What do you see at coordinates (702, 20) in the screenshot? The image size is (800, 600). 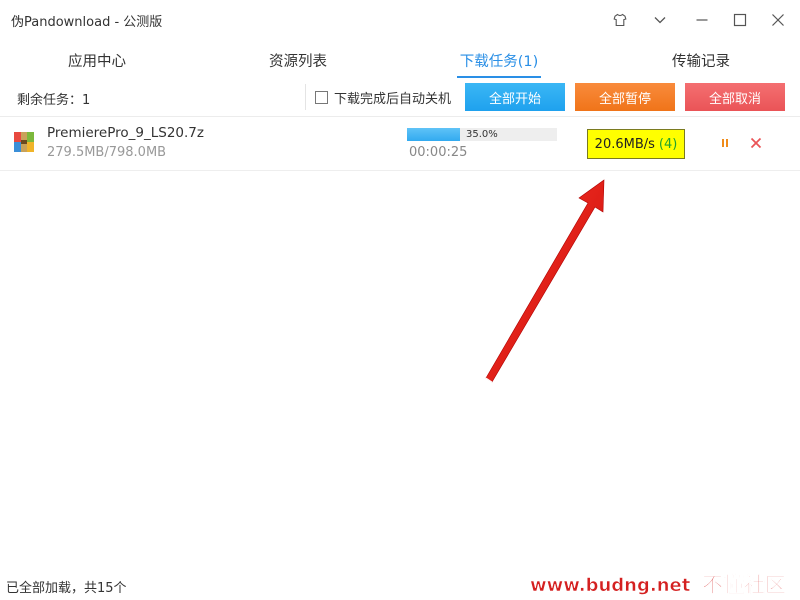 I see `minimize-icon` at bounding box center [702, 20].